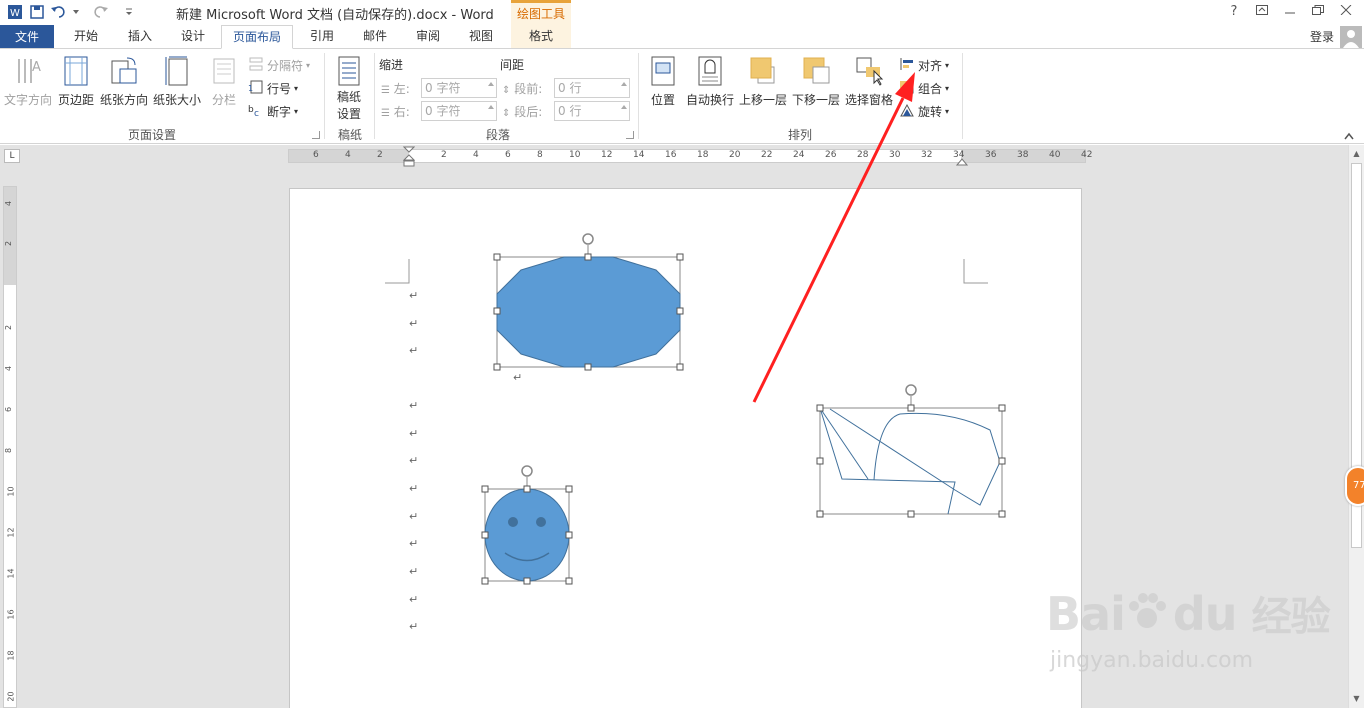  I want to click on vertical-scrollbar: ▲ ▼, so click(1356, 426).